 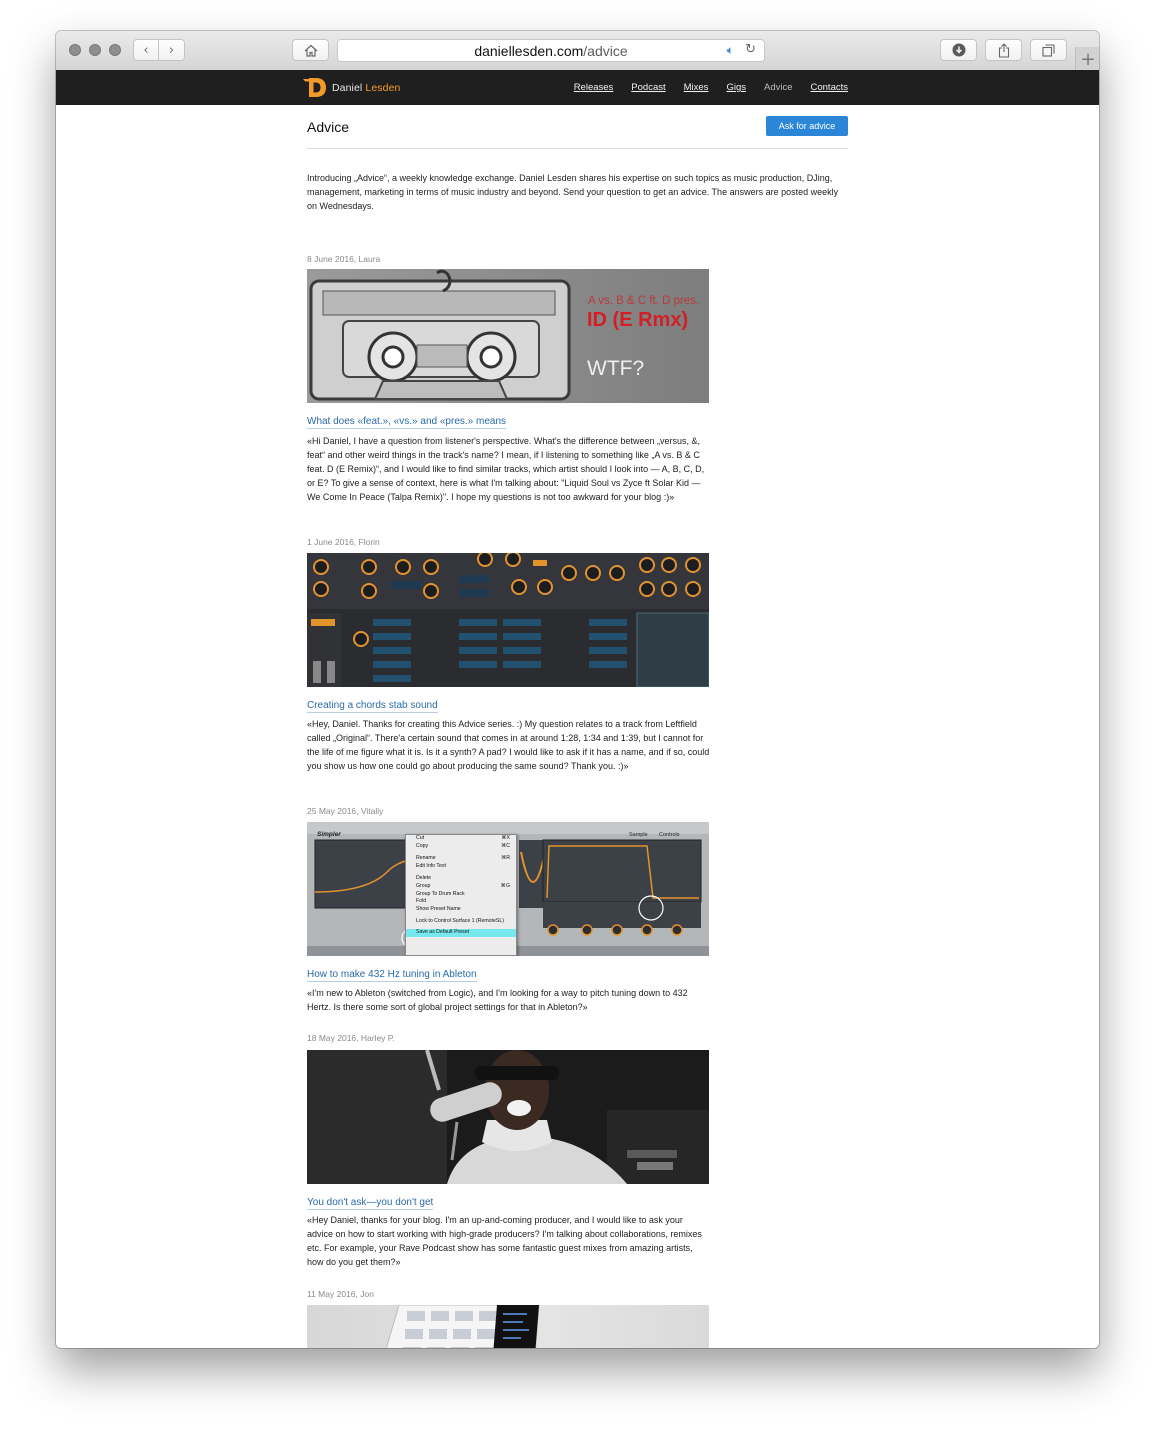 I want to click on divider, so click(x=577, y=148).